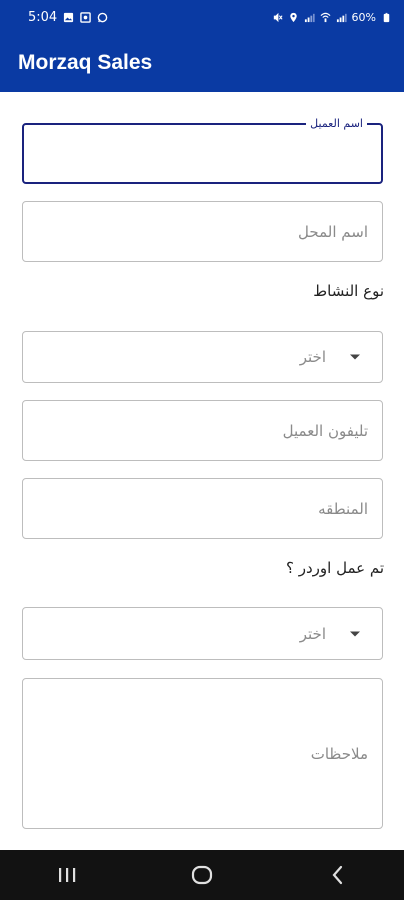 Image resolution: width=404 pixels, height=900 pixels. Describe the element at coordinates (335, 568) in the screenshot. I see `order-made-label: تم عمل اوردر ؟` at that location.